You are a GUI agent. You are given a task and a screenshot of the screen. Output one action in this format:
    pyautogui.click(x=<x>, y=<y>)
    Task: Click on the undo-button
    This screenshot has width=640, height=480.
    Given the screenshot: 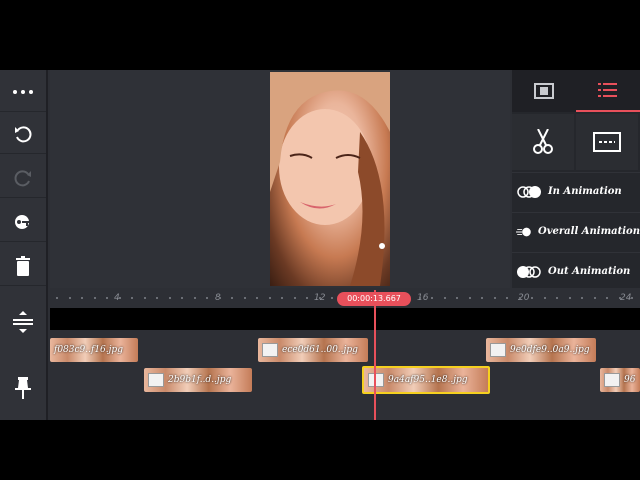 What is the action you would take?
    pyautogui.click(x=23, y=134)
    